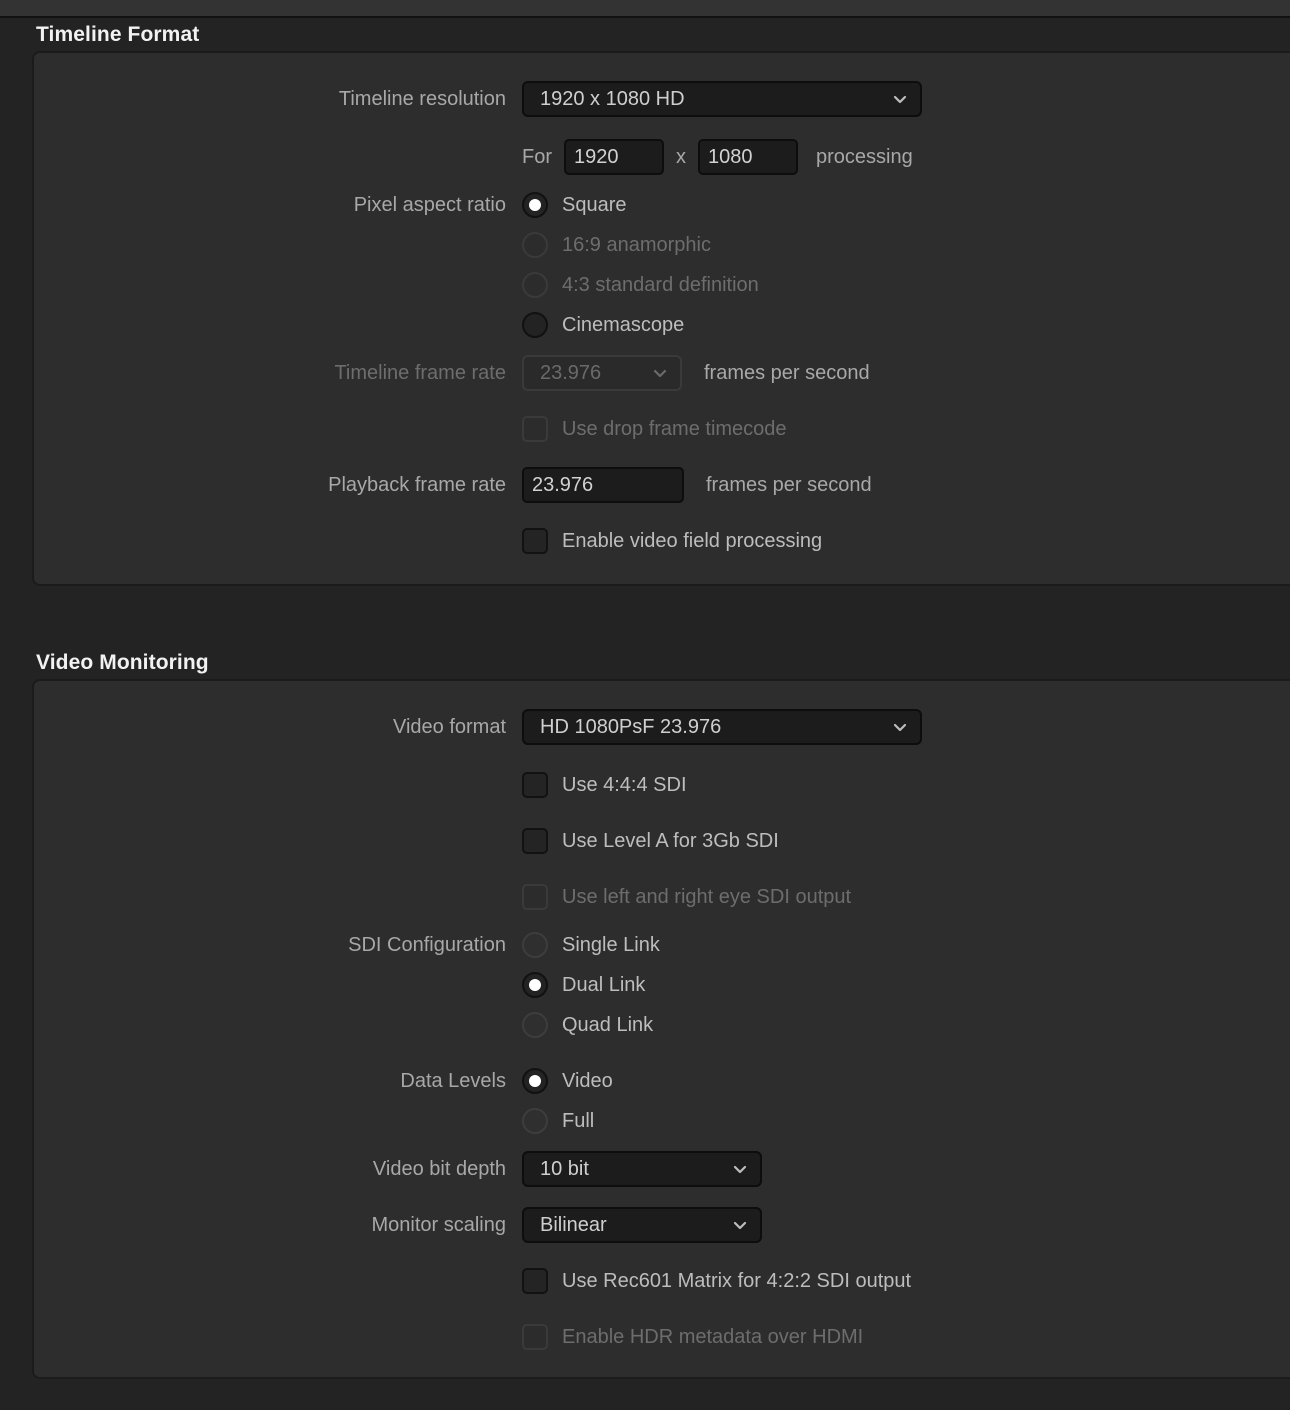 The height and width of the screenshot is (1410, 1290). I want to click on processing-suffix-label: processing, so click(864, 156).